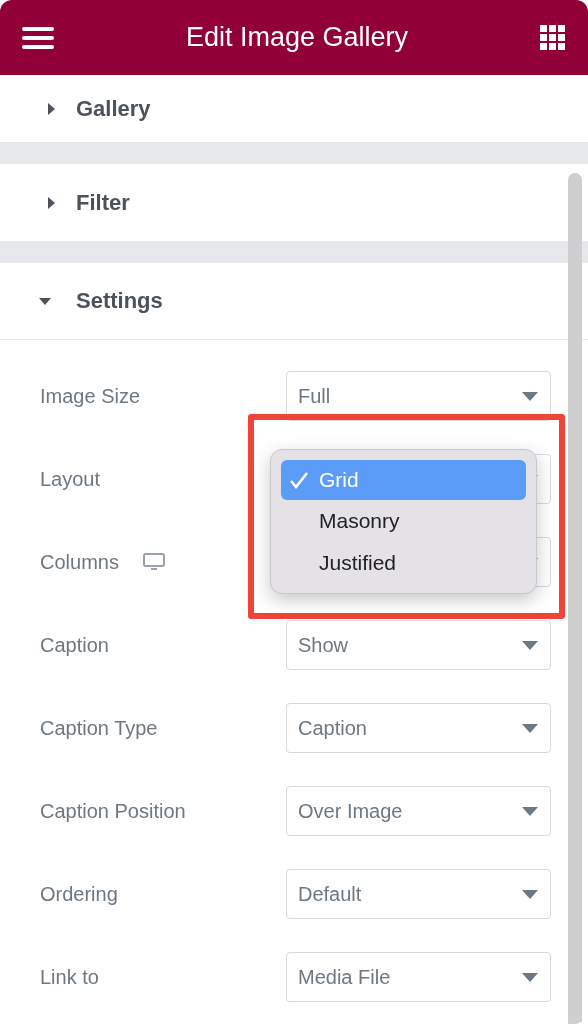  I want to click on dropdown-option: Grid, so click(403, 480).